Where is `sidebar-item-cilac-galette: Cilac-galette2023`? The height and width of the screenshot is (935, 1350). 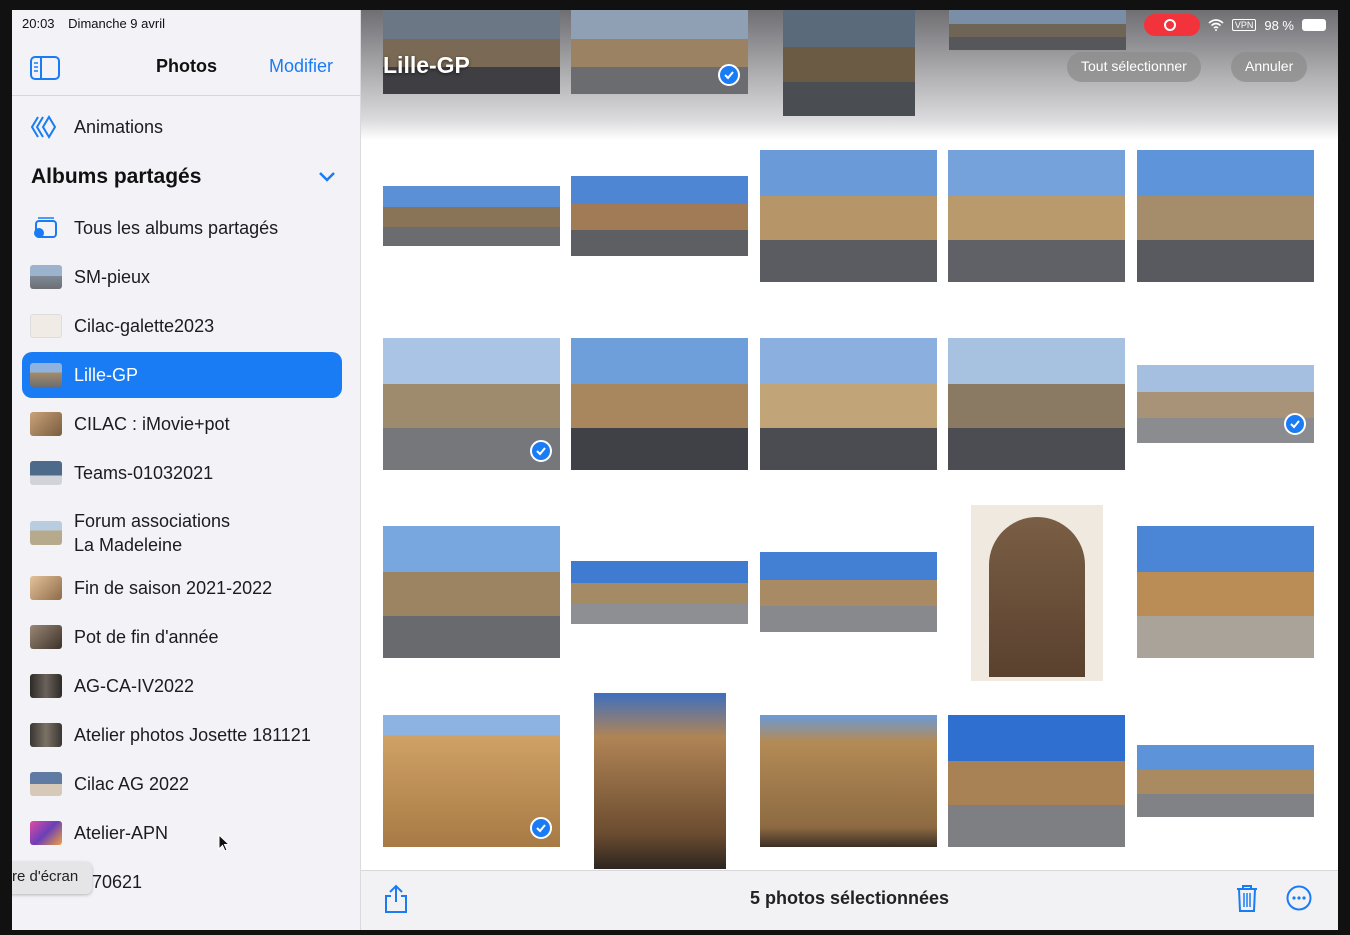
sidebar-item-cilac-galette: Cilac-galette2023 is located at coordinates (182, 326).